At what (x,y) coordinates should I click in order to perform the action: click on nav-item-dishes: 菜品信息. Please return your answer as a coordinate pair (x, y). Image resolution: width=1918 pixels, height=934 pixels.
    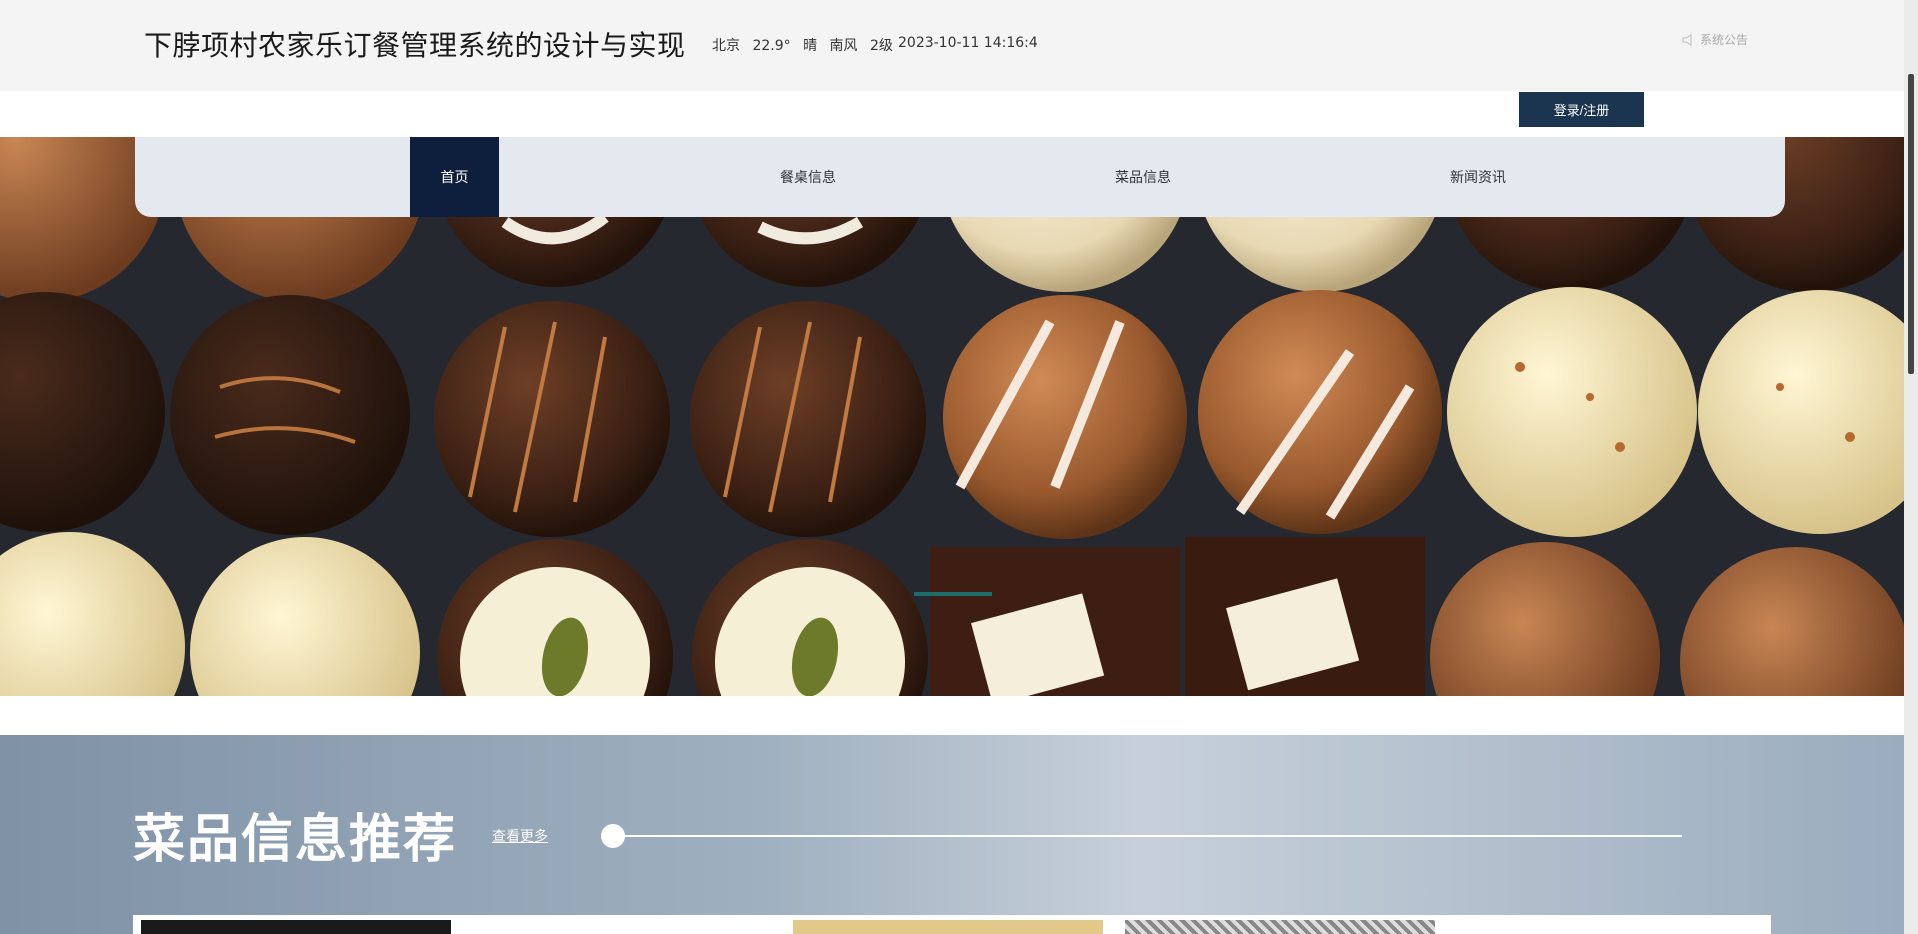
    Looking at the image, I should click on (1143, 177).